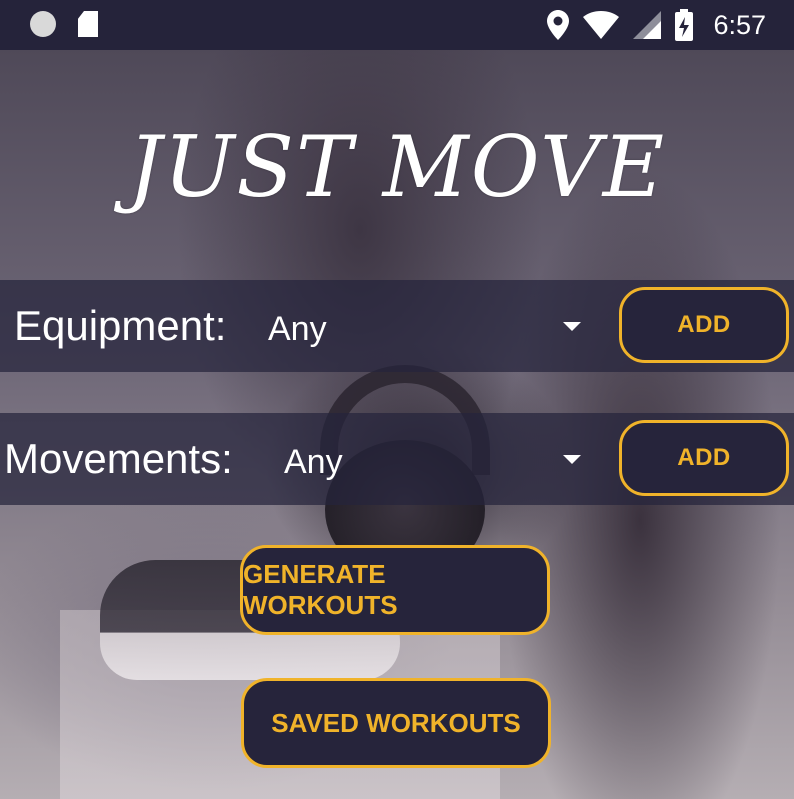 This screenshot has height=799, width=794. Describe the element at coordinates (395, 590) in the screenshot. I see `generate-workouts-button: GENERATE WORKOUTS` at that location.